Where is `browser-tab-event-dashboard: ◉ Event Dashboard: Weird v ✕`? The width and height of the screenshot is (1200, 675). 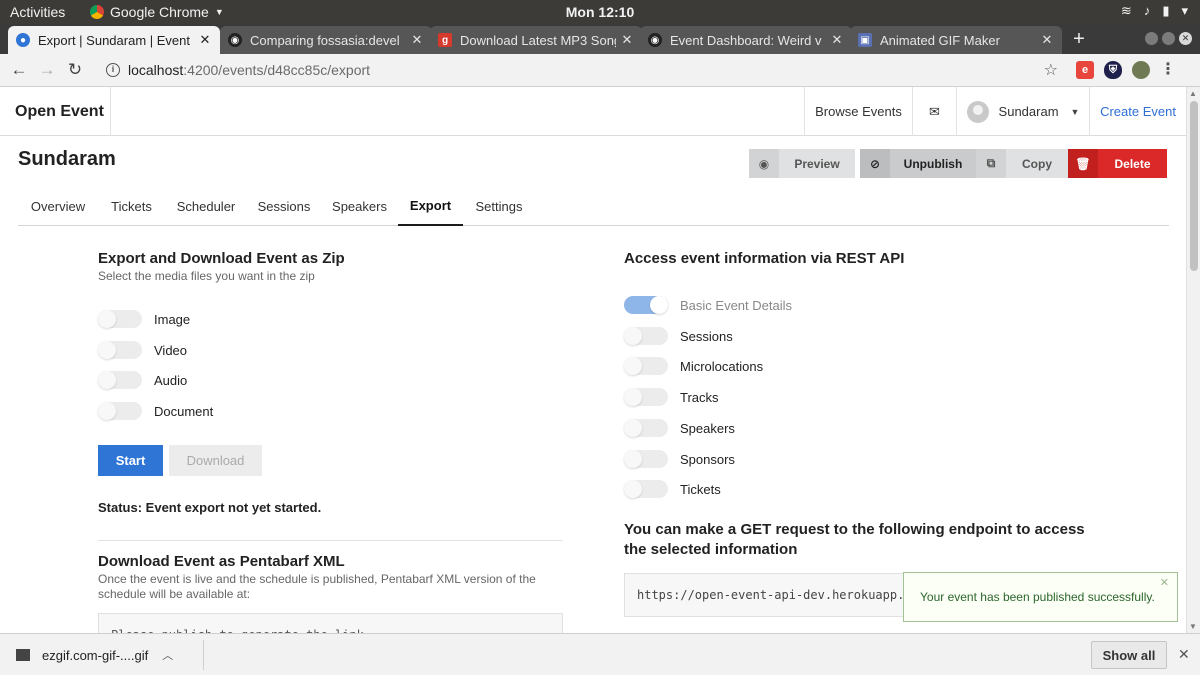 browser-tab-event-dashboard: ◉ Event Dashboard: Weird v ✕ is located at coordinates (746, 40).